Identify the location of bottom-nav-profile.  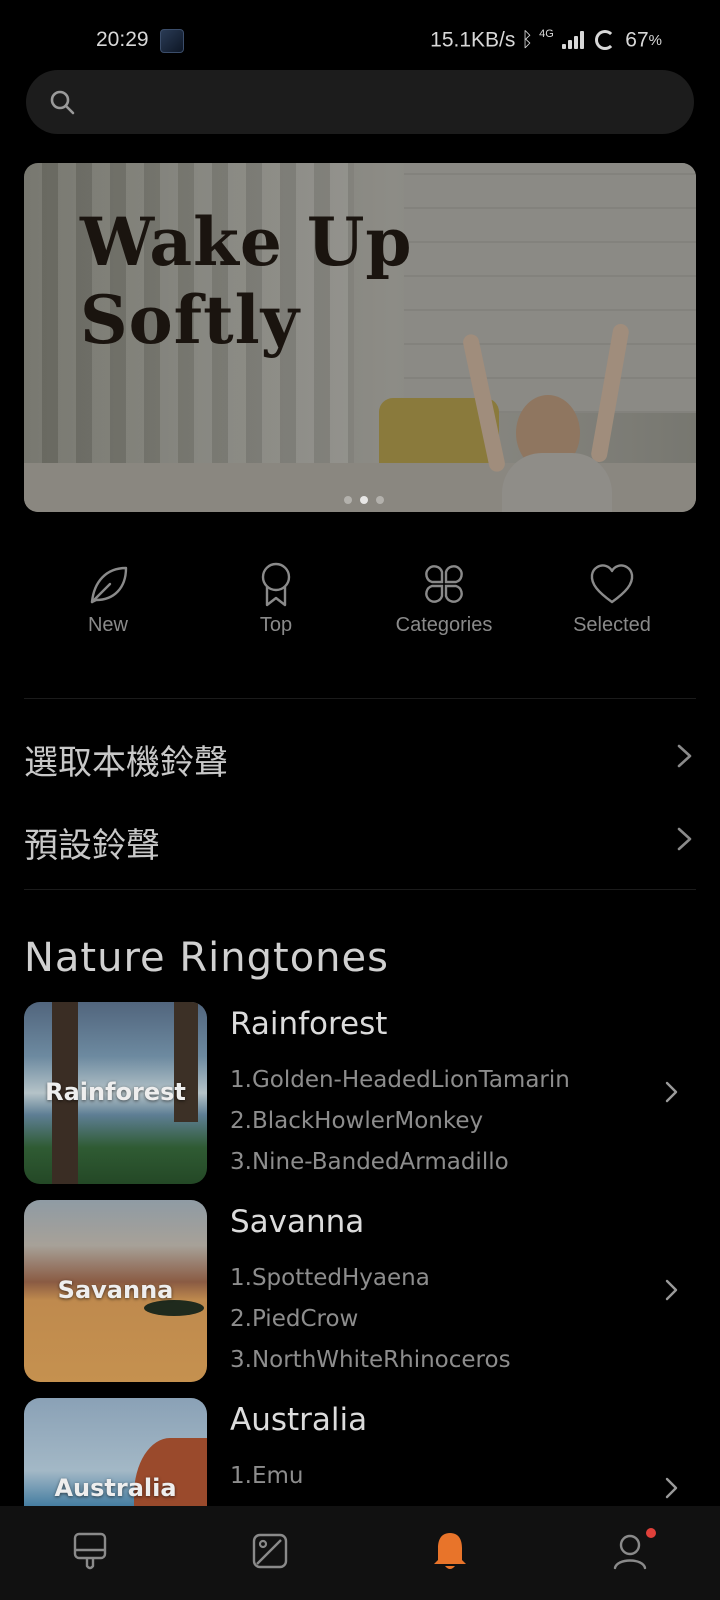
(630, 1553).